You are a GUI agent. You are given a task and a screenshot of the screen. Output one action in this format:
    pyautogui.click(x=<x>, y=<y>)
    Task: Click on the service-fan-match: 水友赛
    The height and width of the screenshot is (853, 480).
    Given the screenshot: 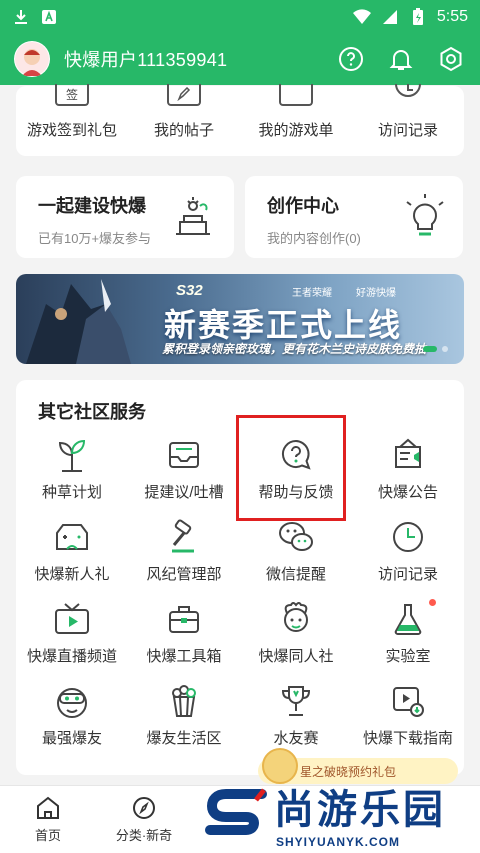 What is the action you would take?
    pyautogui.click(x=296, y=722)
    